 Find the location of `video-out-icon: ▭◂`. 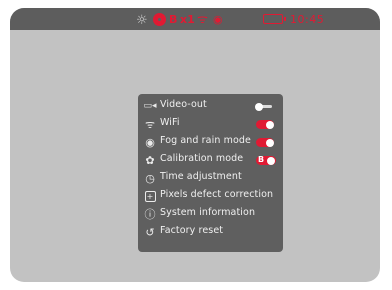

video-out-icon: ▭◂ is located at coordinates (150, 105).